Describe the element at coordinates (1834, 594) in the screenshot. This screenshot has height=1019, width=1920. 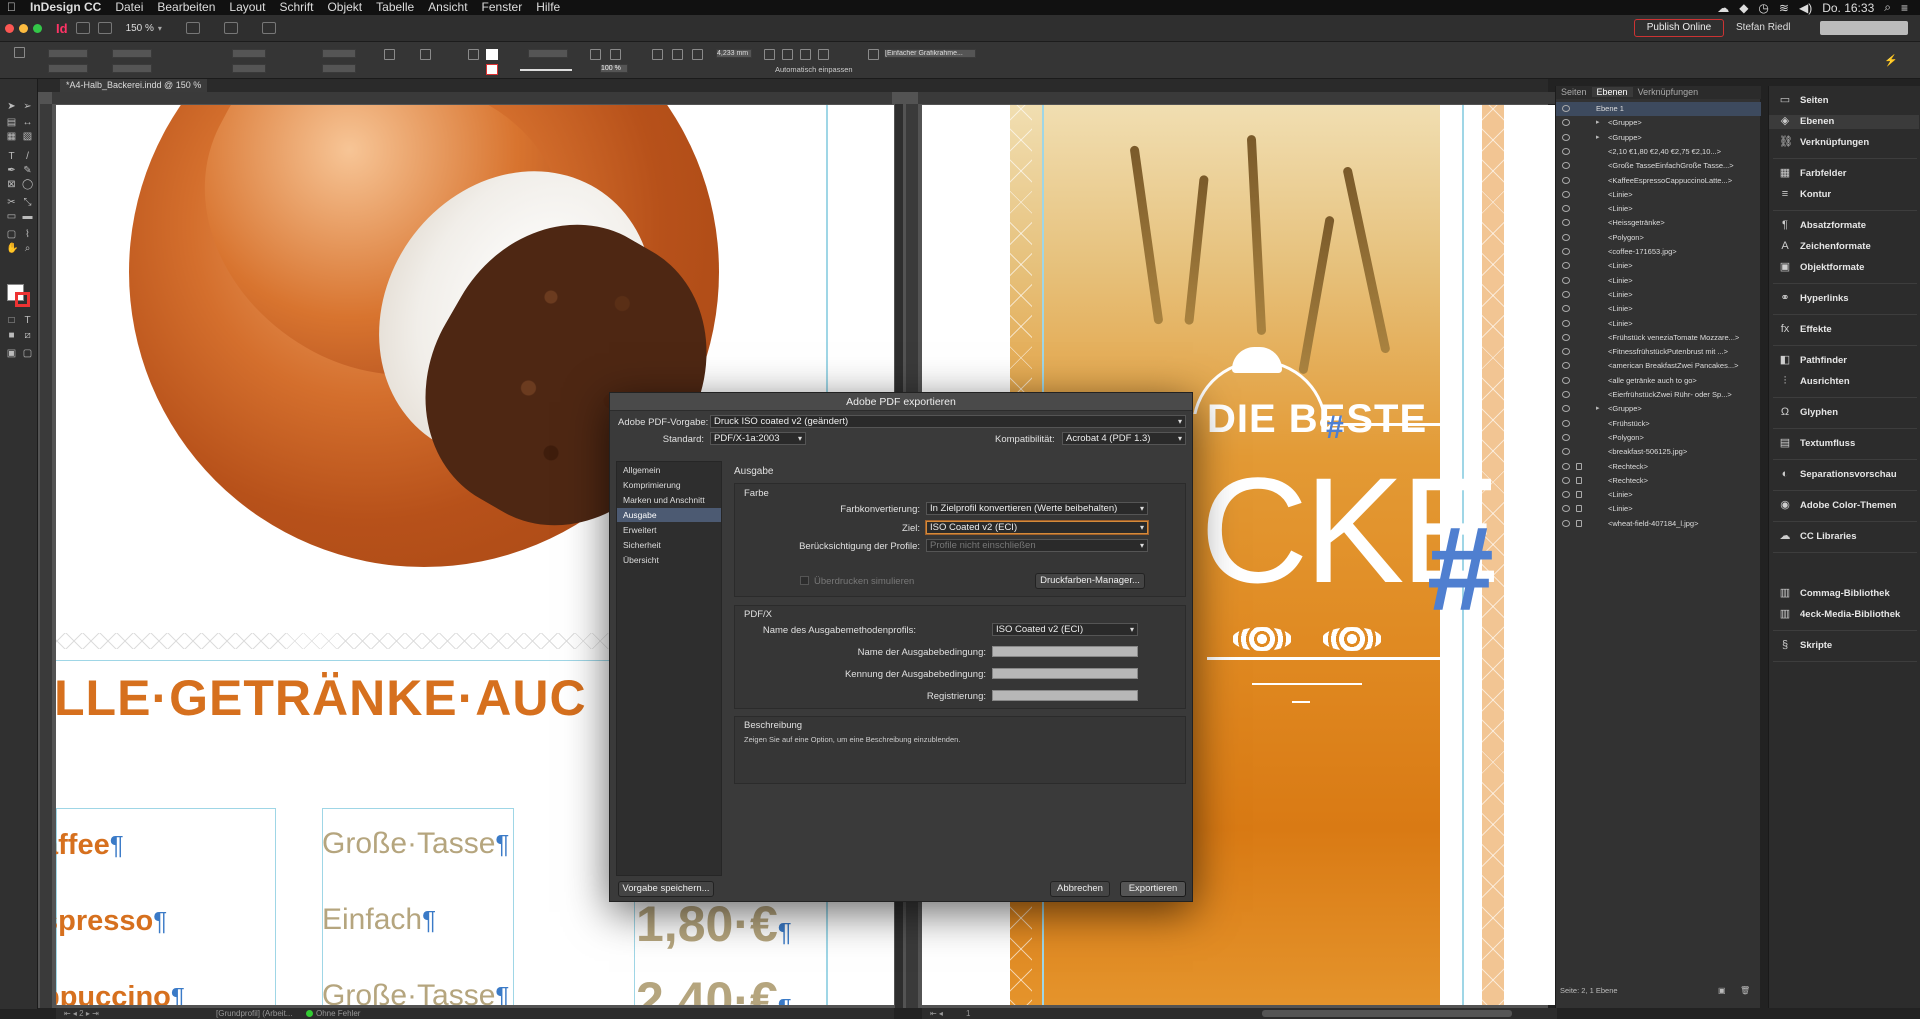
I see `panel-commag-bibliothek: ▥ Commag-Bibliothek` at that location.